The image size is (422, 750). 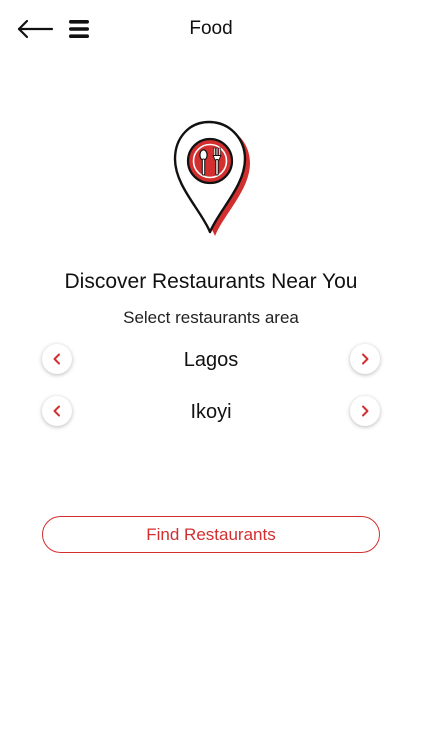 I want to click on area-selector: Ikoyi, so click(x=211, y=412).